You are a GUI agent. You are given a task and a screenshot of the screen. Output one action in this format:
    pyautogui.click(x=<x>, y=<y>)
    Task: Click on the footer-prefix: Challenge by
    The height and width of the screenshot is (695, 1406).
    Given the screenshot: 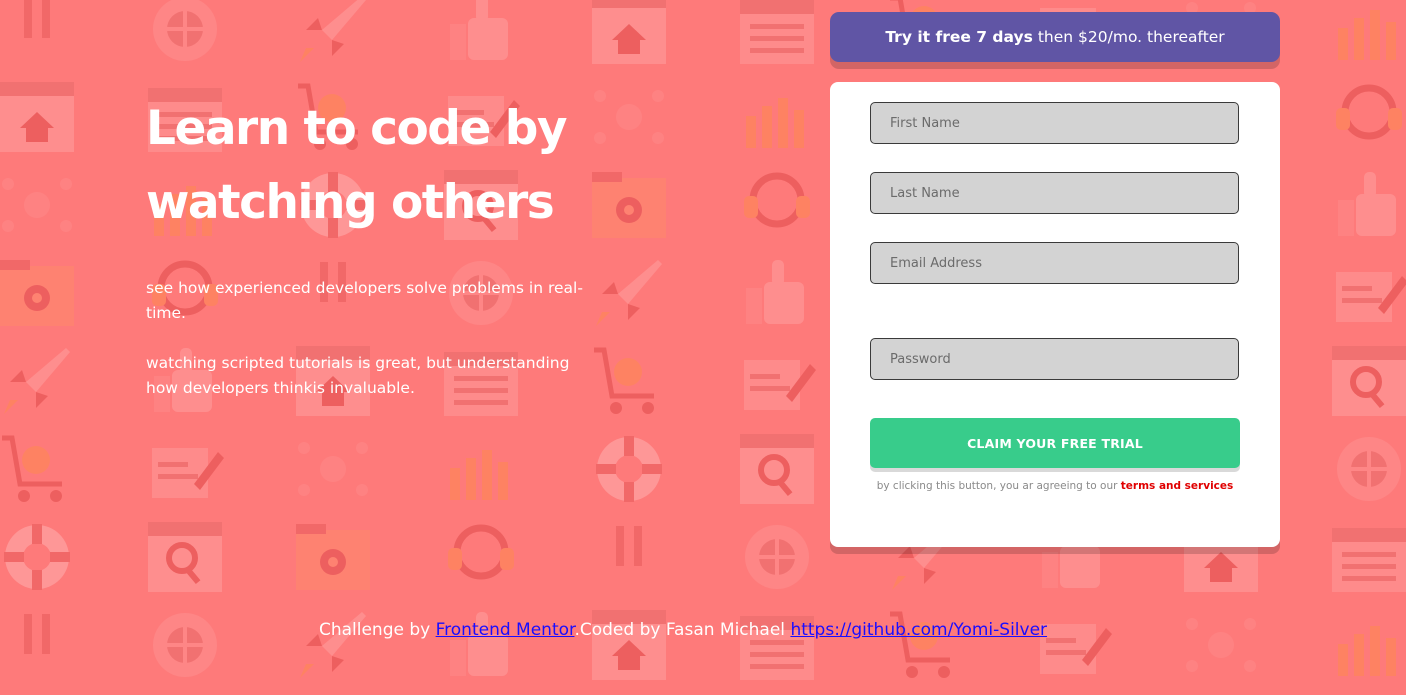 What is the action you would take?
    pyautogui.click(x=374, y=630)
    